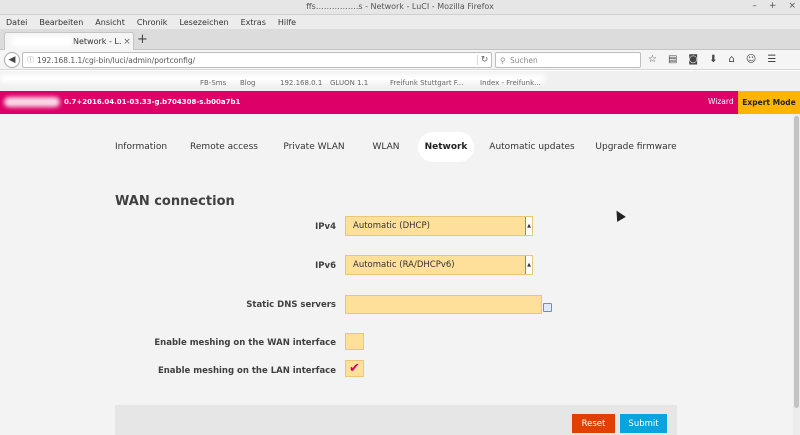 The image size is (800, 435). What do you see at coordinates (732, 59) in the screenshot?
I see `home-icon: ⌂` at bounding box center [732, 59].